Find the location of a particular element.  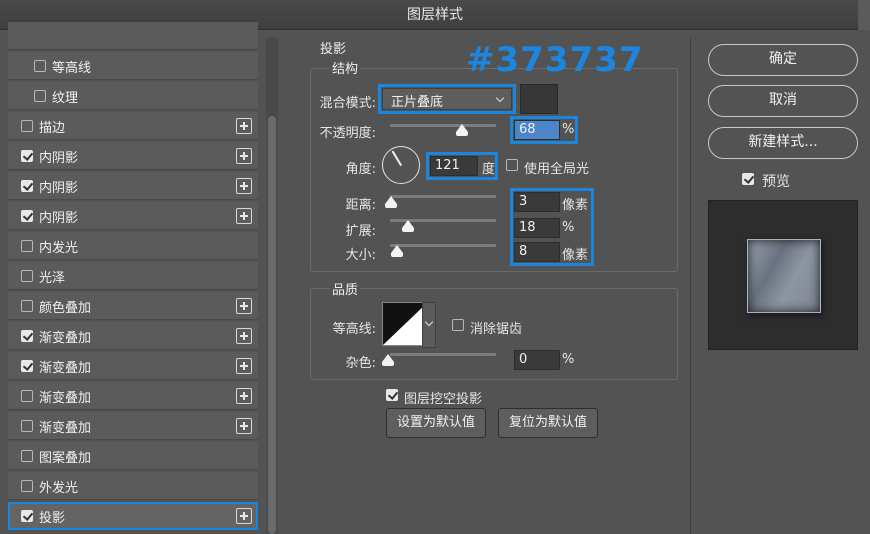

style-list-item: 描边 is located at coordinates (133, 126).